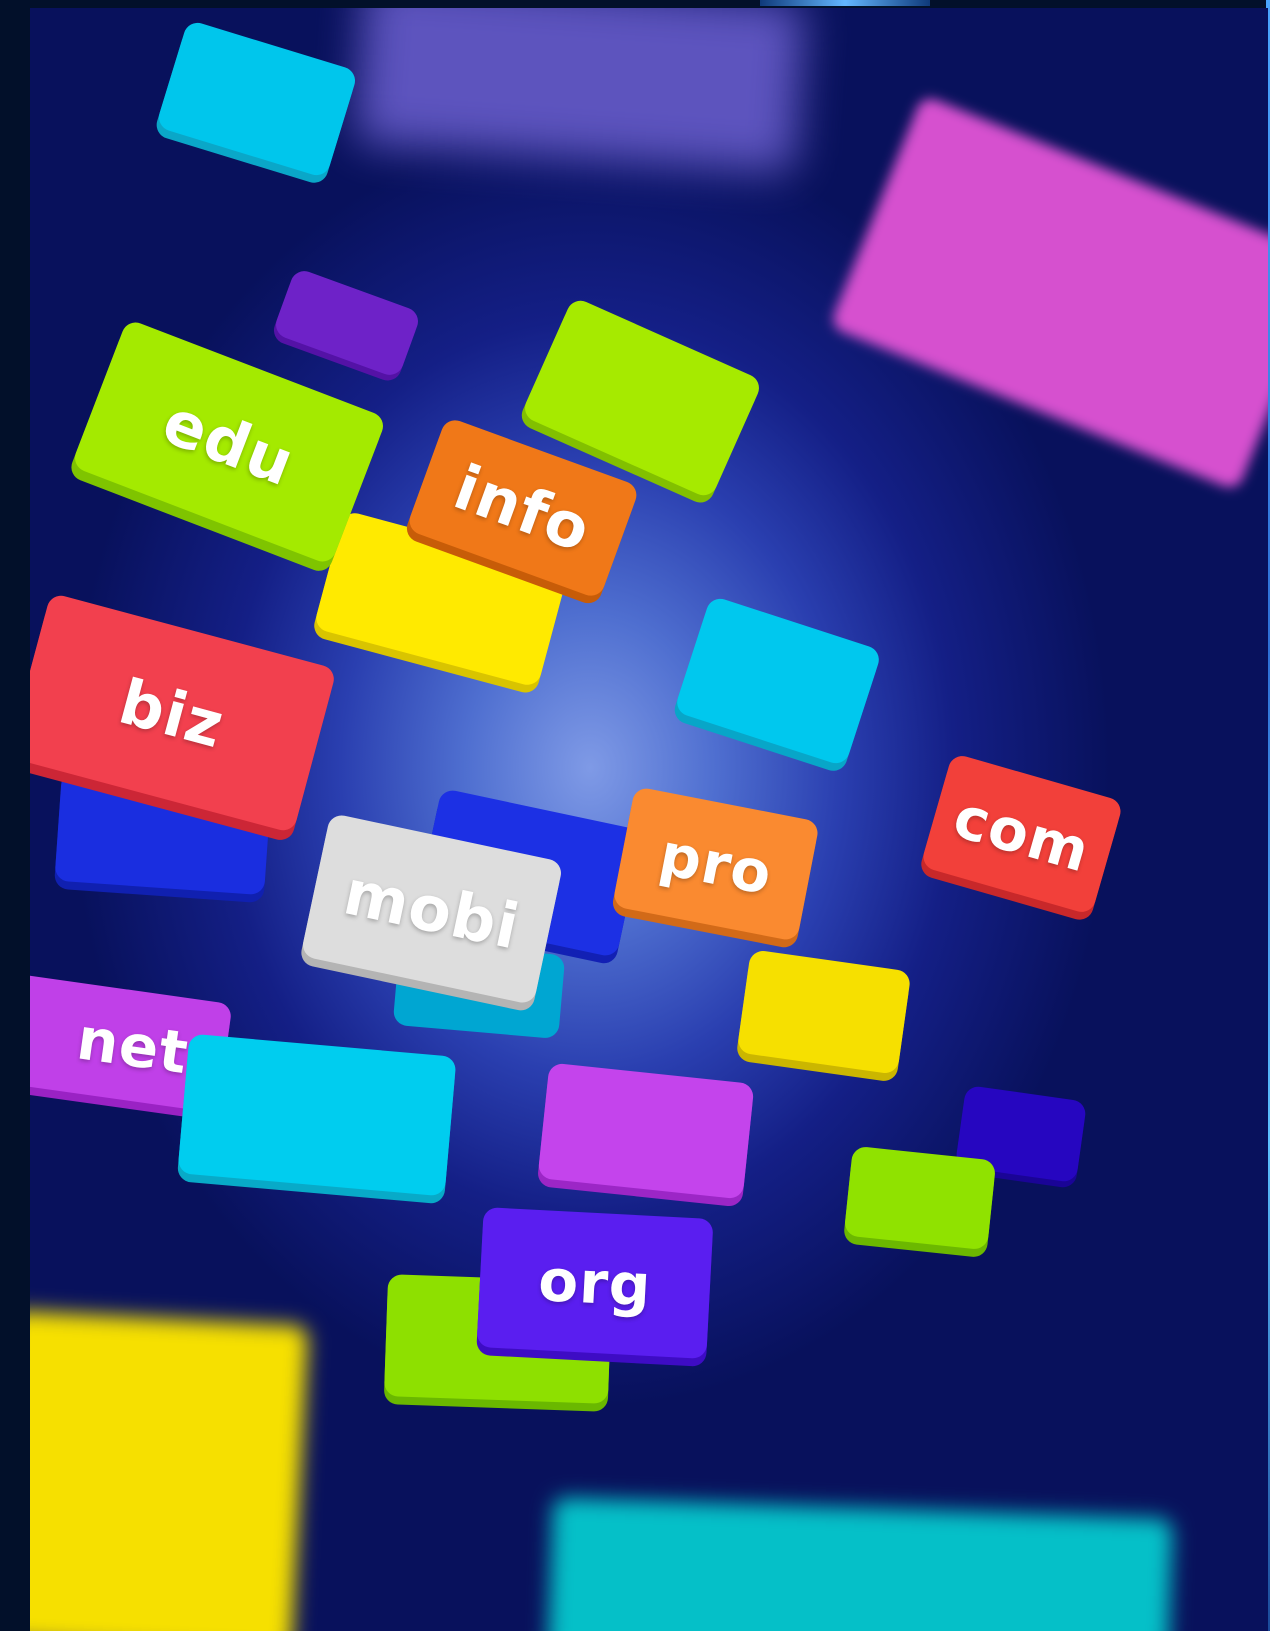 The height and width of the screenshot is (1631, 1270). What do you see at coordinates (1048, 293) in the screenshot?
I see `magenta-blur-block` at bounding box center [1048, 293].